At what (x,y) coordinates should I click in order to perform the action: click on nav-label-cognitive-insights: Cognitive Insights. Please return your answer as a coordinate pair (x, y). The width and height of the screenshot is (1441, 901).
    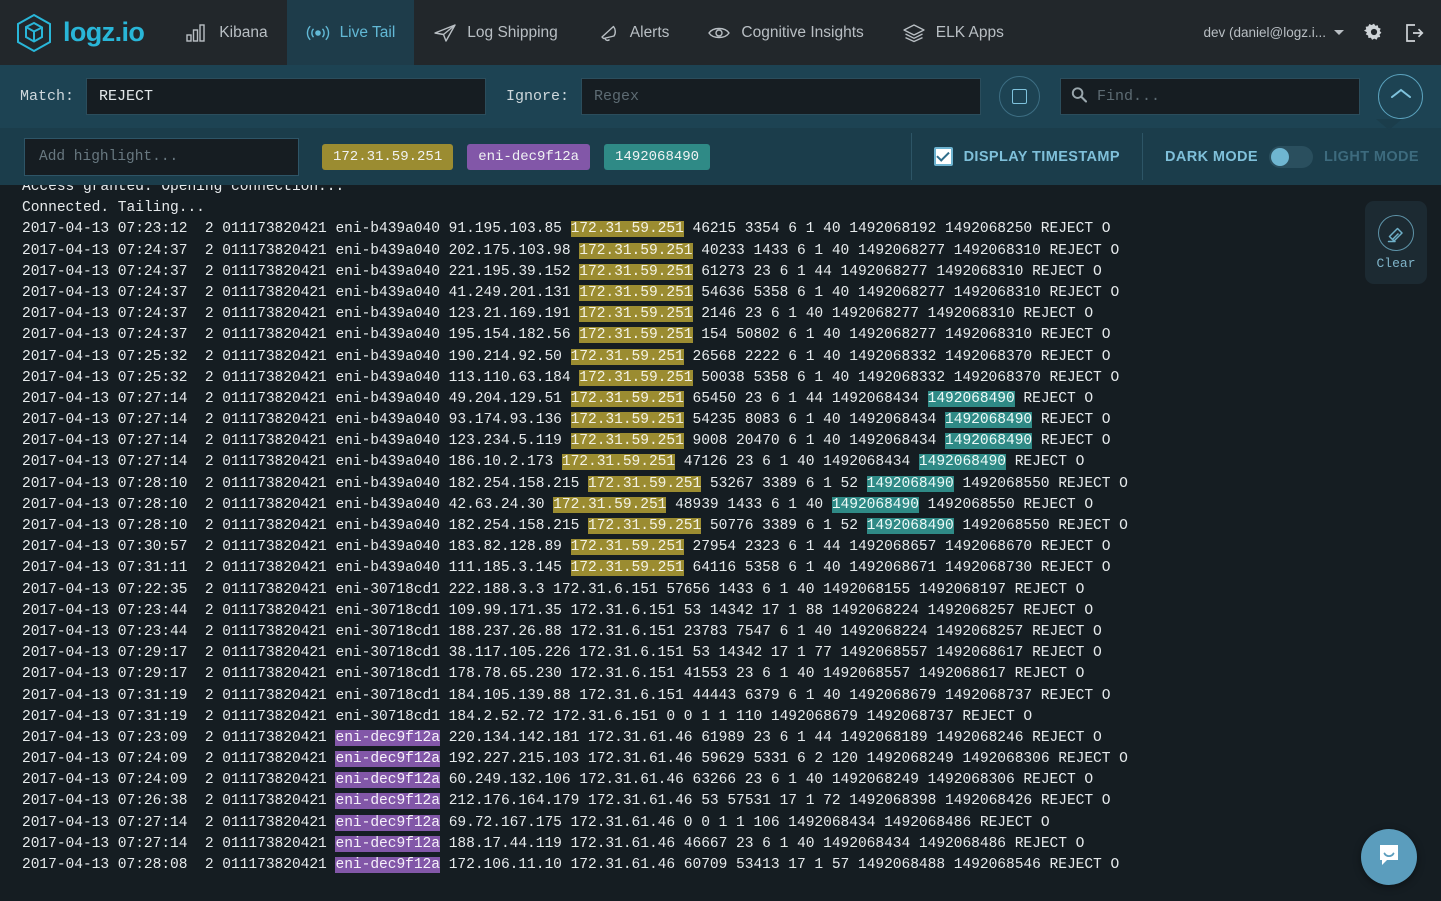
    Looking at the image, I should click on (802, 32).